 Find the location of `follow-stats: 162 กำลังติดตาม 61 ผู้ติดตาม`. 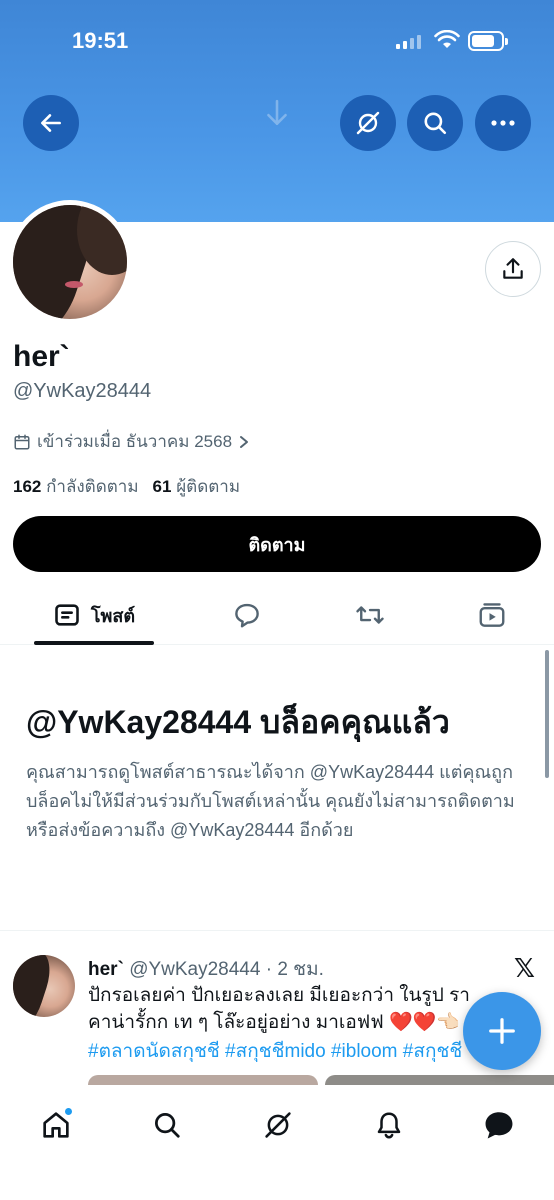

follow-stats: 162 กำลังติดตาม 61 ผู้ติดตาม is located at coordinates (126, 486).